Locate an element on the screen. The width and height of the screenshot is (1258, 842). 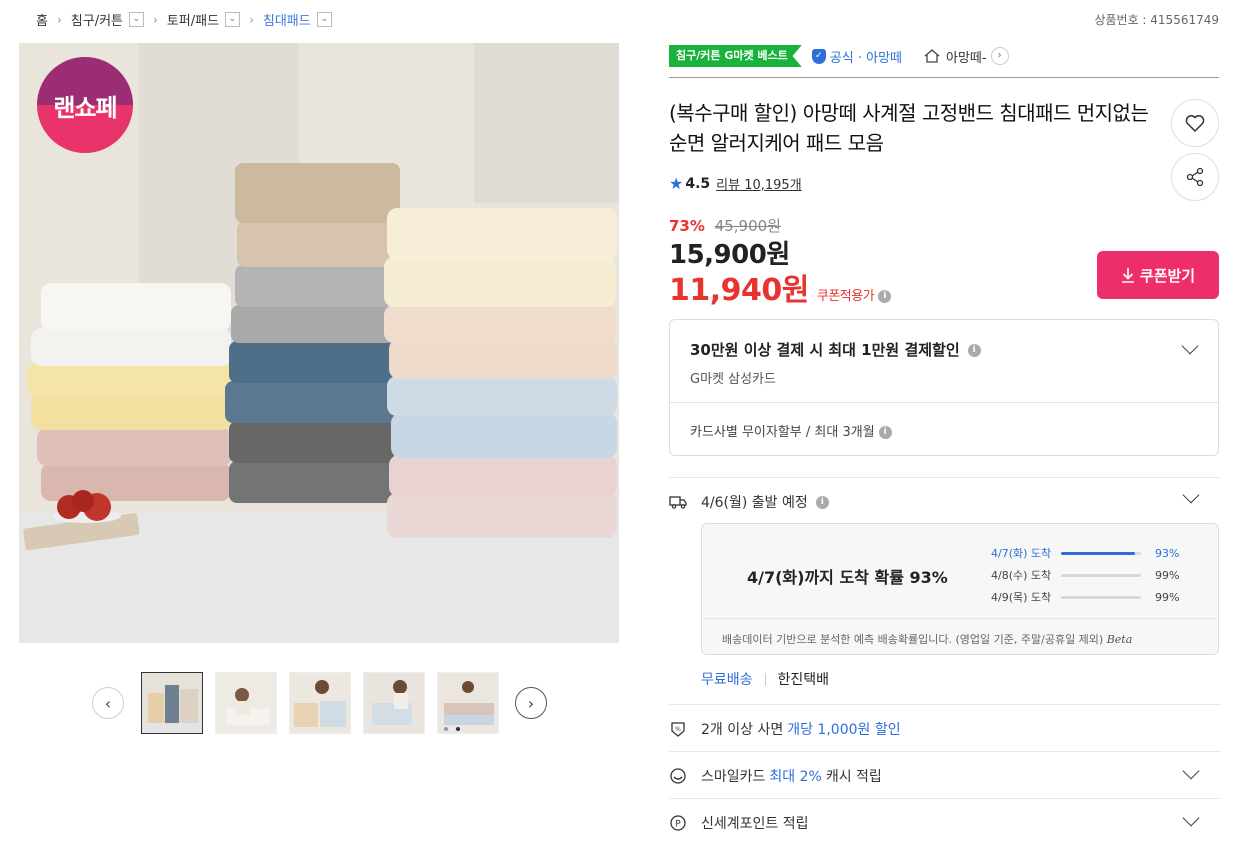
share-button is located at coordinates (1195, 177).